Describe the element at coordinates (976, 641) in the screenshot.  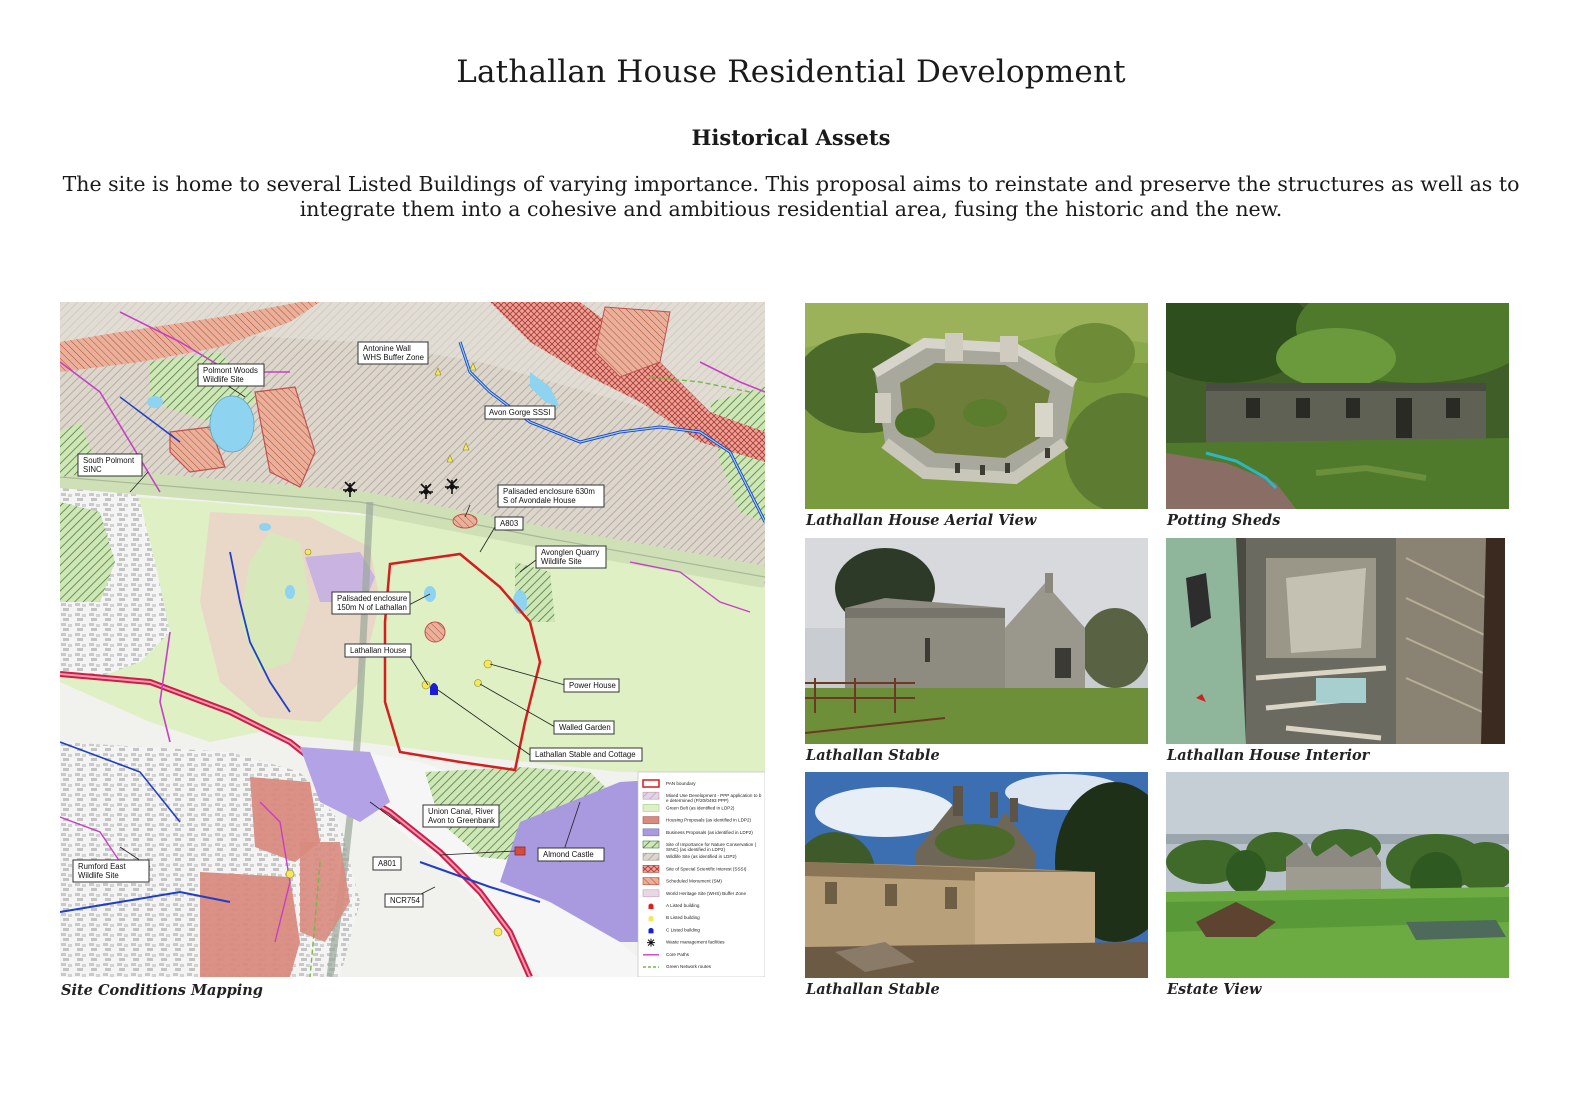
I see `photo-stable-exterior` at that location.